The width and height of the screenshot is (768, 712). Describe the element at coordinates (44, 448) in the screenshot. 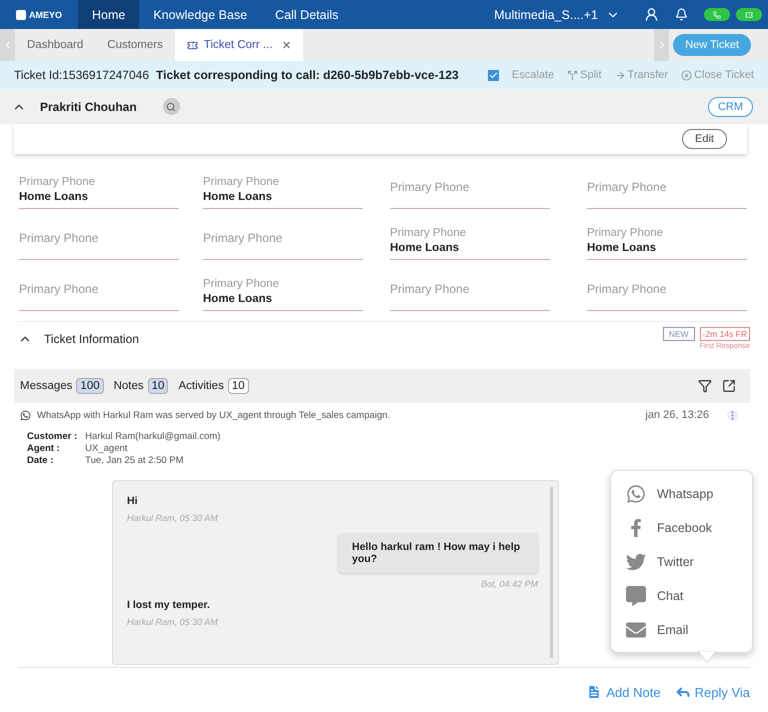

I see `detail-label: Agent :` at that location.